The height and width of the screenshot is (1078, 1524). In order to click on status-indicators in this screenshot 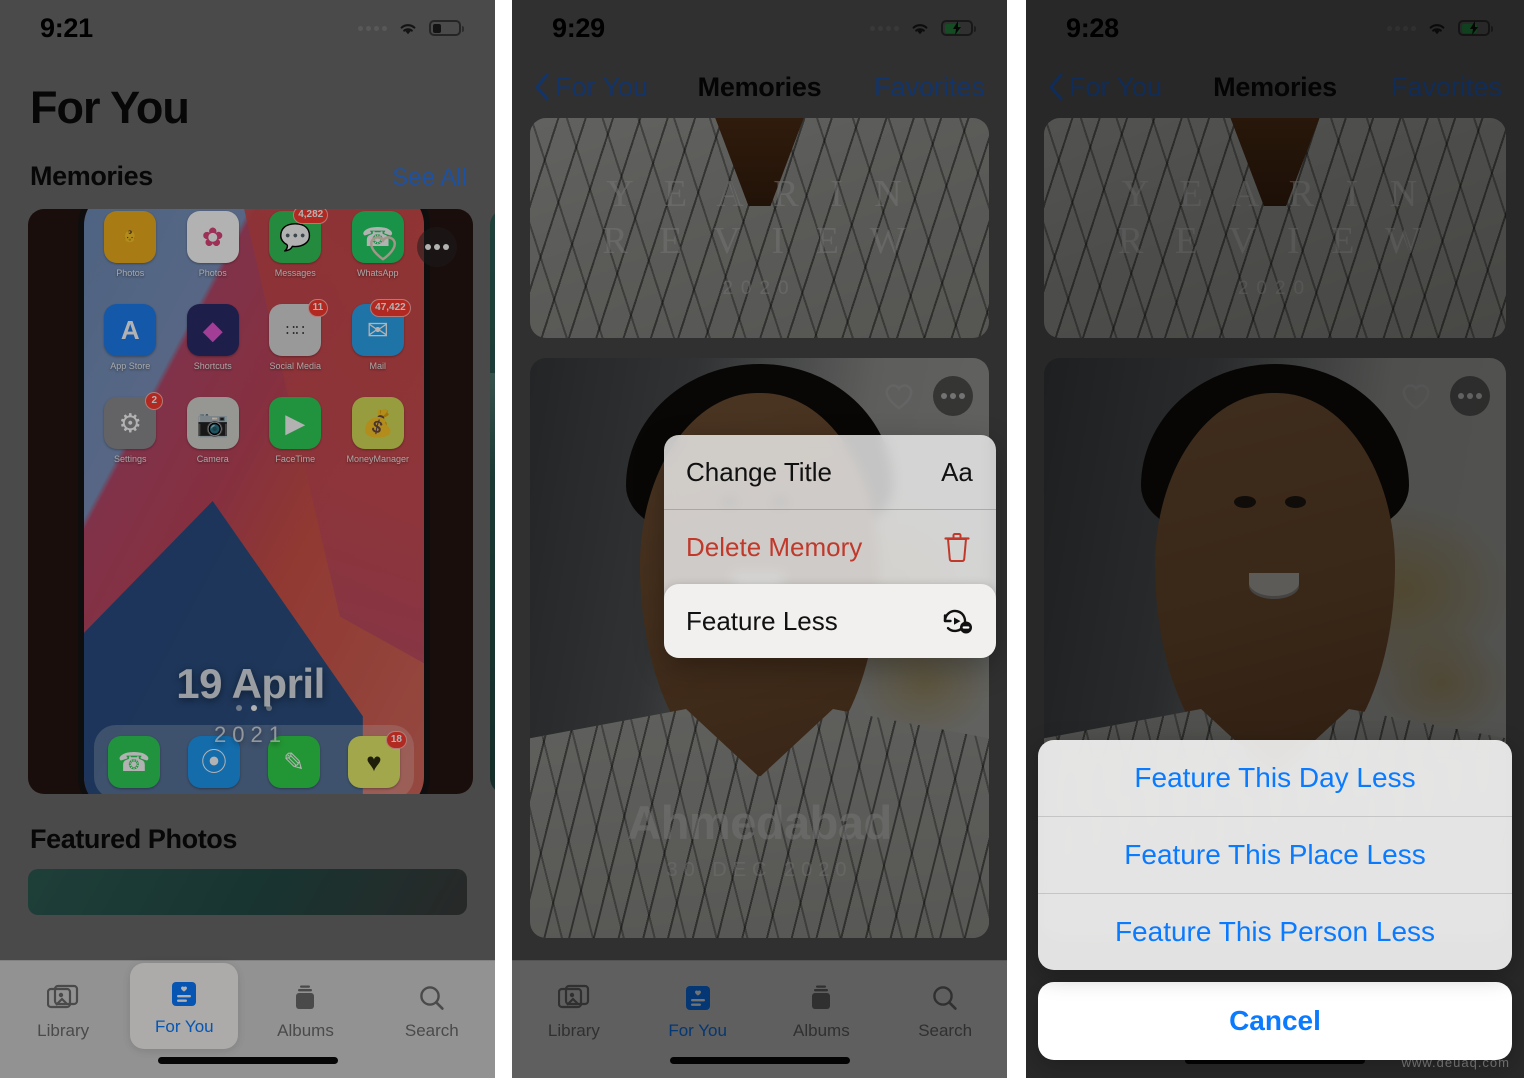, I will do `click(411, 28)`.